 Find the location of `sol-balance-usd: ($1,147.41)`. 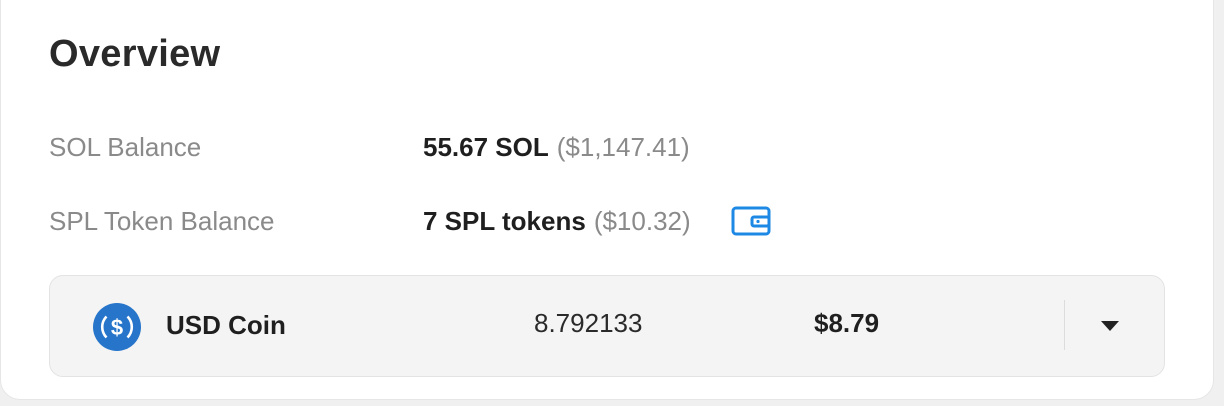

sol-balance-usd: ($1,147.41) is located at coordinates (623, 146).